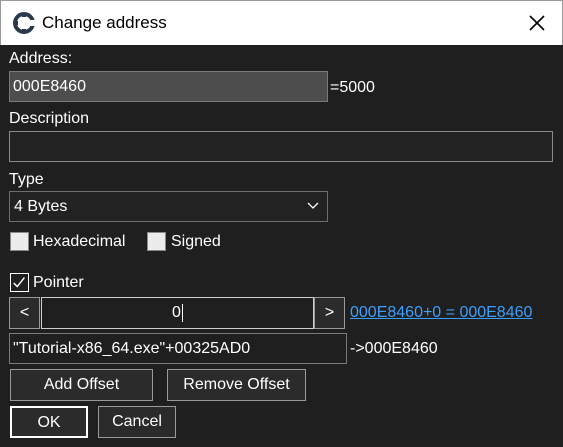 The image size is (563, 447). Describe the element at coordinates (19, 241) in the screenshot. I see `hexadecimal-checkbox` at that location.